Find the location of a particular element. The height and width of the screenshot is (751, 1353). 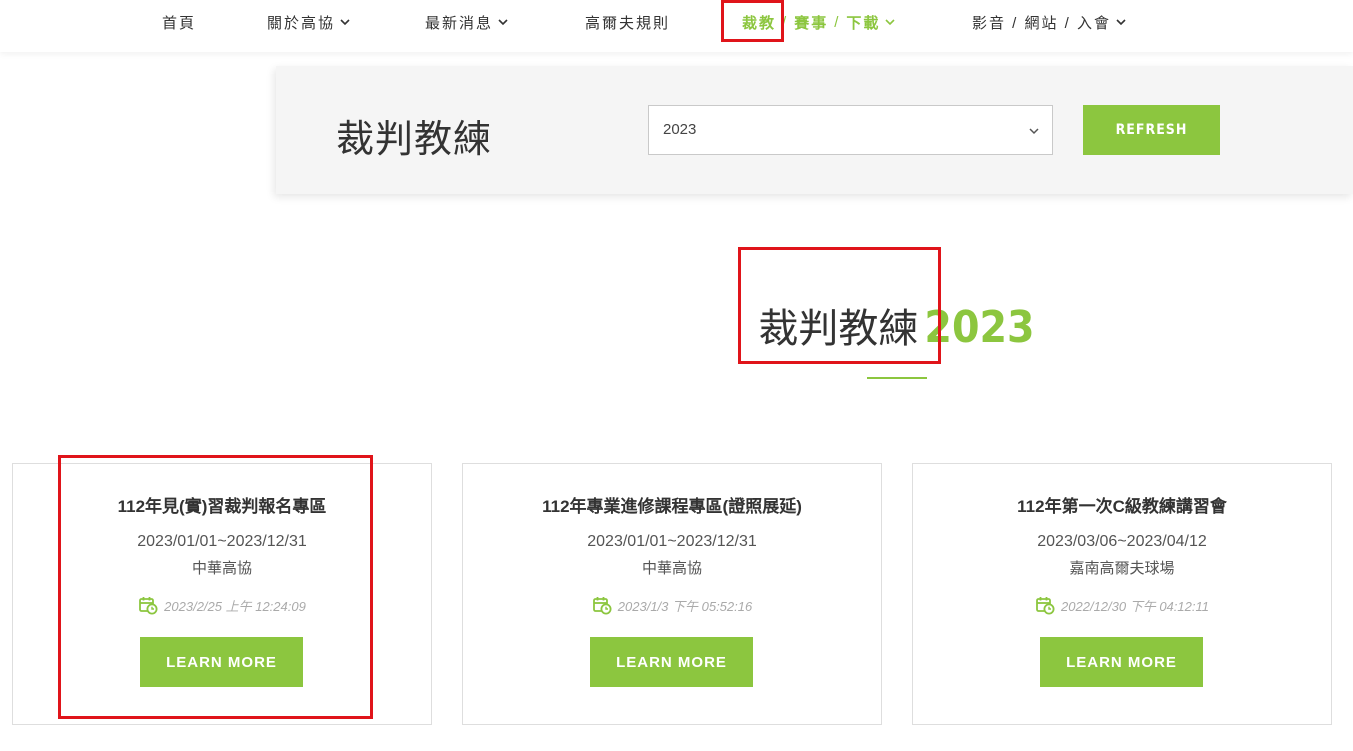

nav-item-label: 高爾夫規則 is located at coordinates (628, 23).